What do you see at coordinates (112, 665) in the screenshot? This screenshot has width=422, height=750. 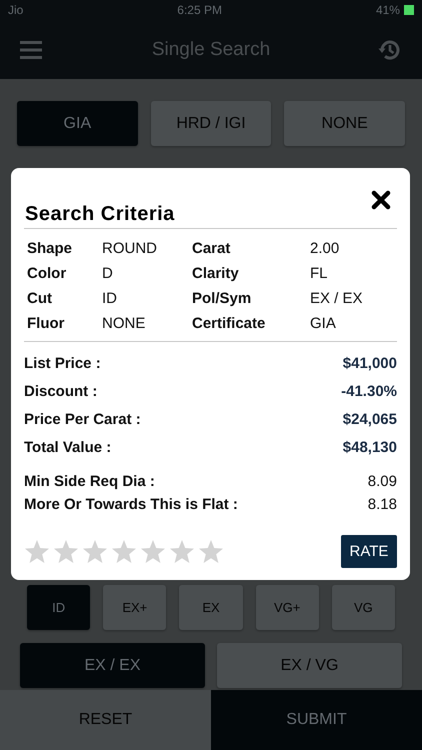 I see `polish-symmetry-option: EX / EX` at bounding box center [112, 665].